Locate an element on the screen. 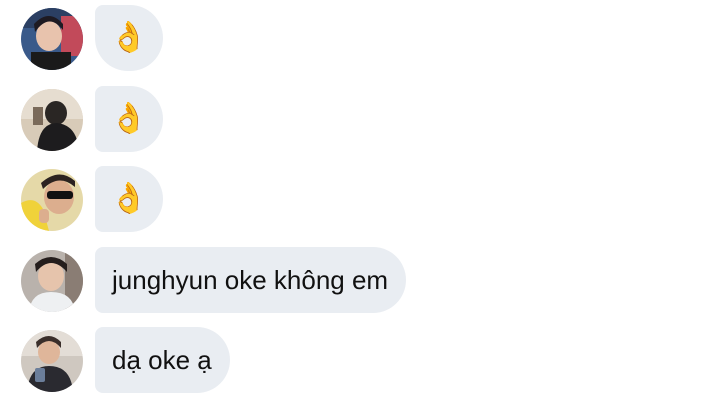 Image resolution: width=720 pixels, height=416 pixels. message-text: dạ oke ạ is located at coordinates (162, 359).